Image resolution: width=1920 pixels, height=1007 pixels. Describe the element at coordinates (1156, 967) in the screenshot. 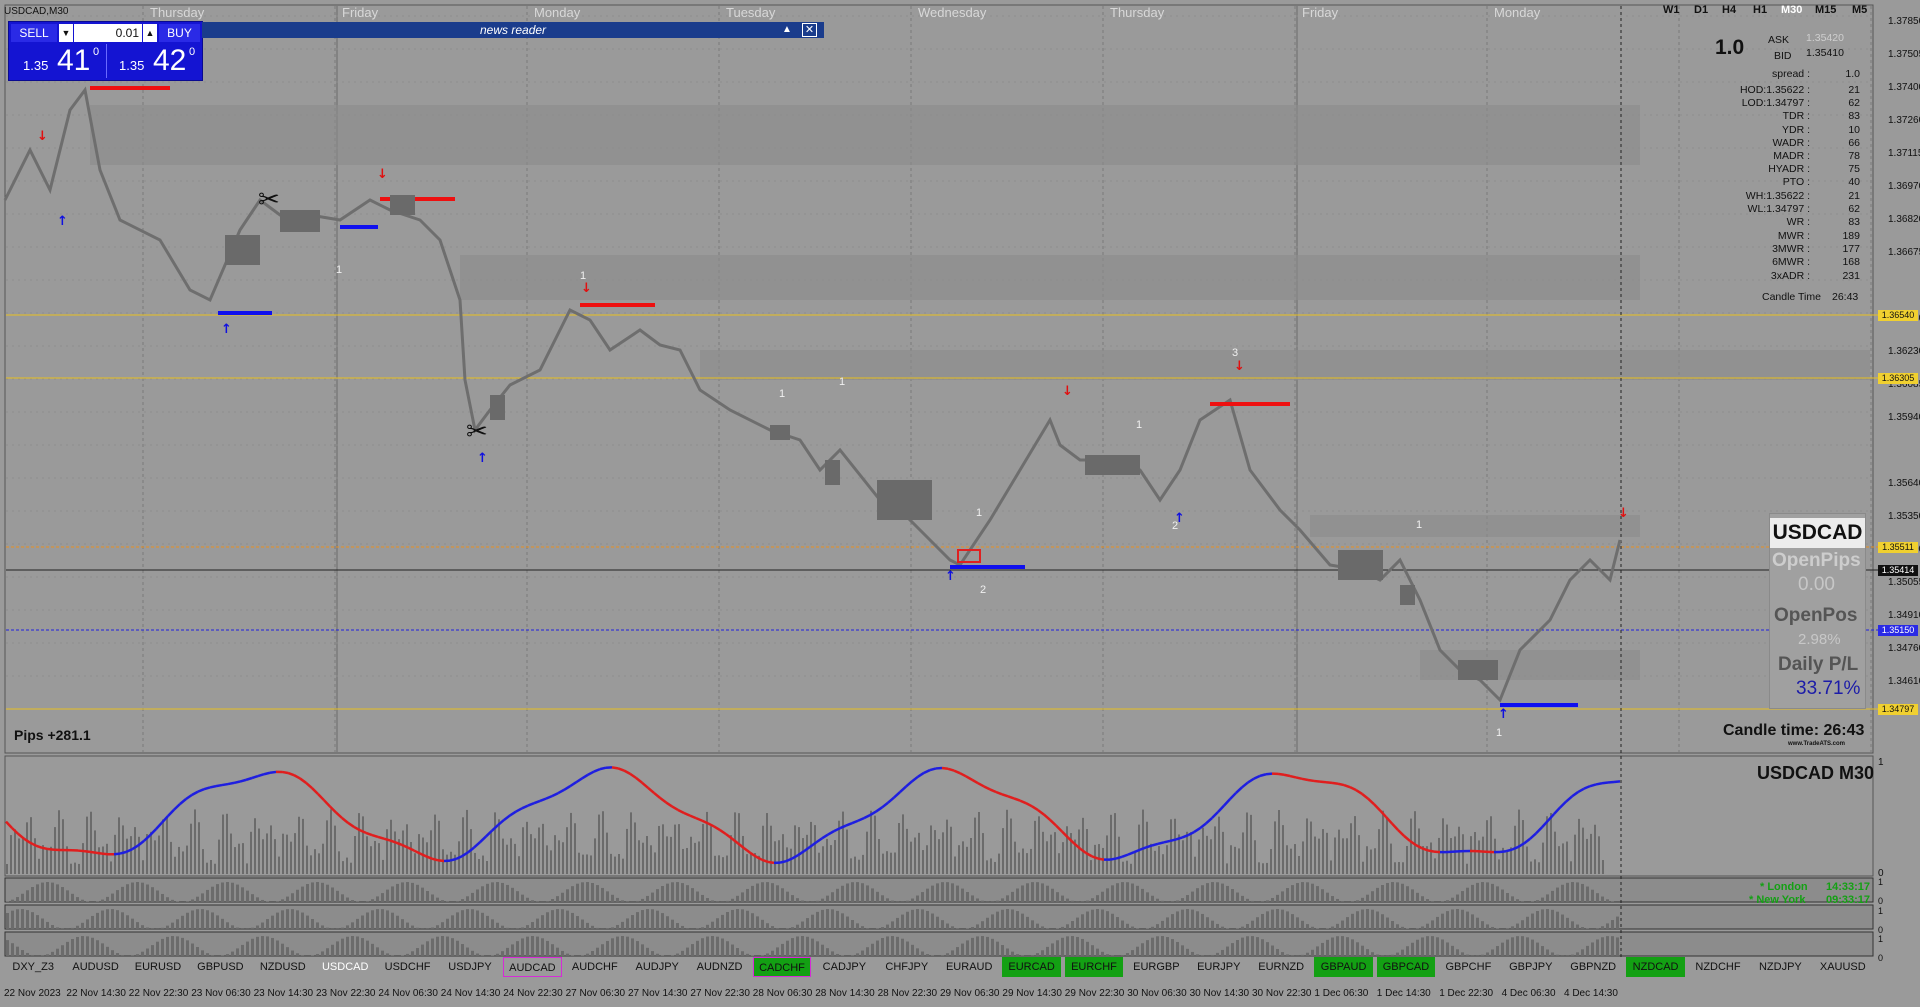

I see `symbol-tab-eurgbp: EURGBP` at that location.